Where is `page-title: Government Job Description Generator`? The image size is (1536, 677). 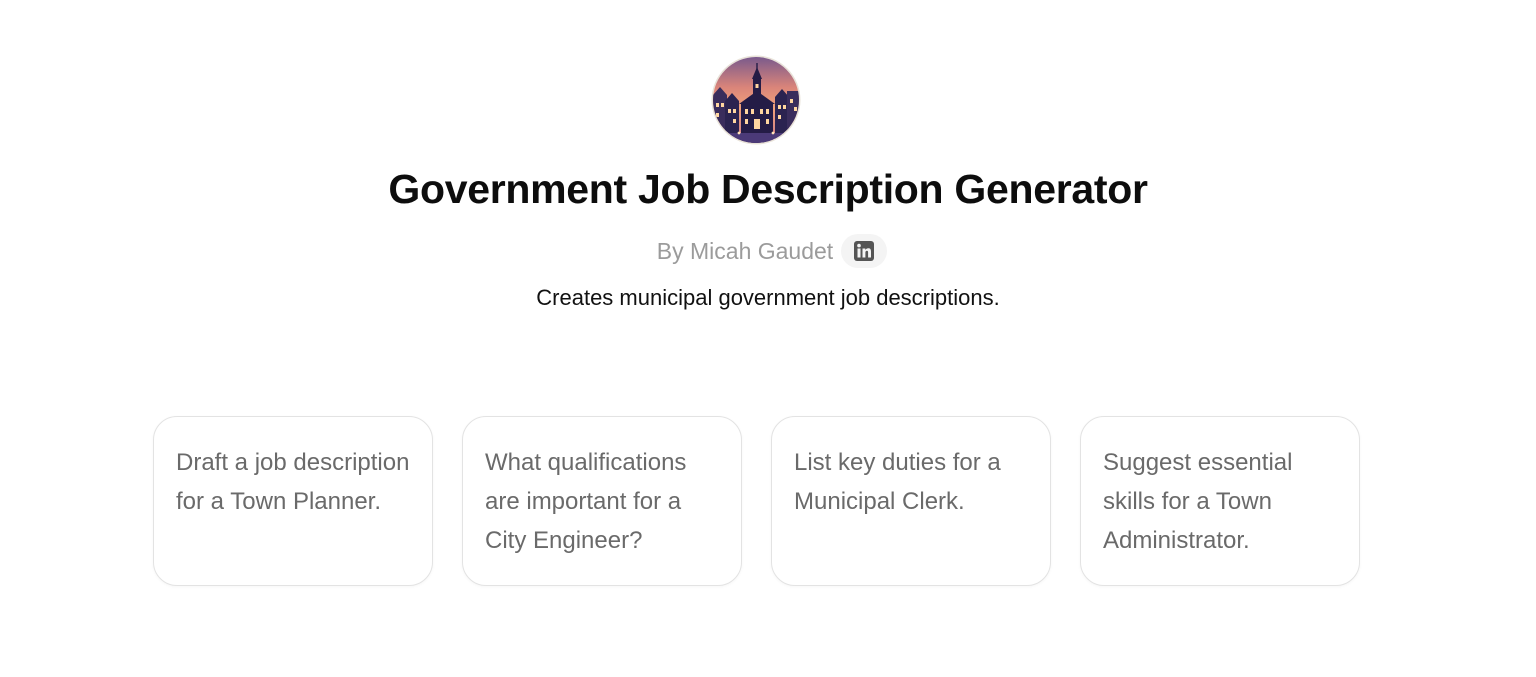 page-title: Government Job Description Generator is located at coordinates (768, 189).